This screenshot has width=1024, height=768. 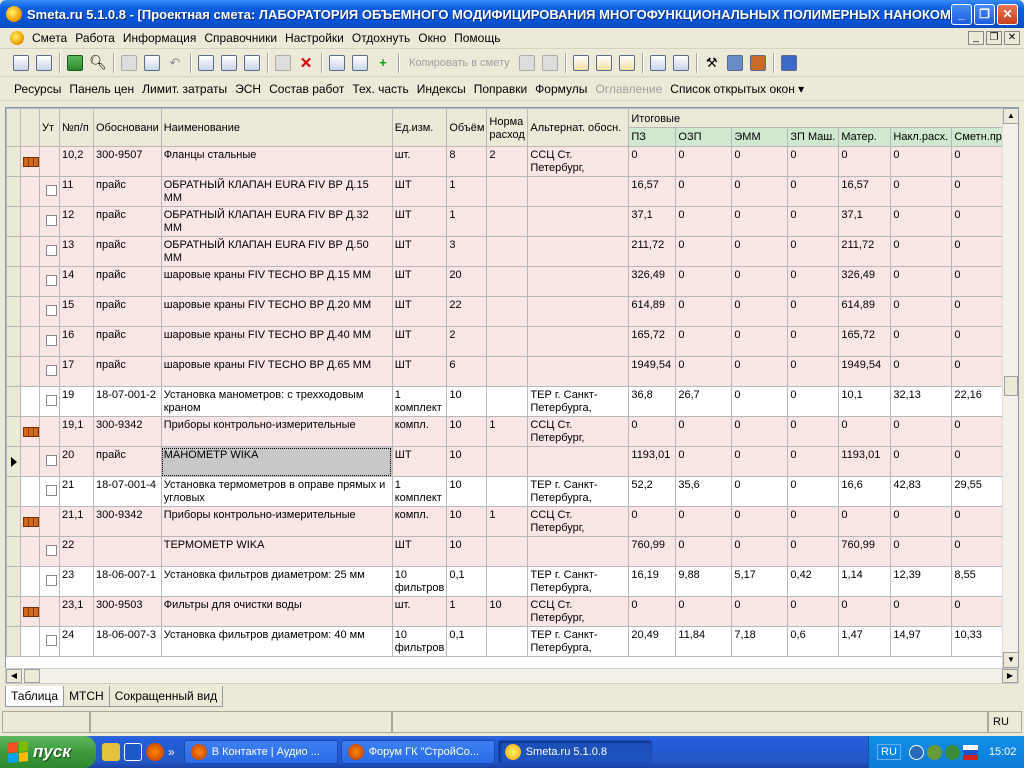 I want to click on maximize-button: ❐, so click(x=984, y=14).